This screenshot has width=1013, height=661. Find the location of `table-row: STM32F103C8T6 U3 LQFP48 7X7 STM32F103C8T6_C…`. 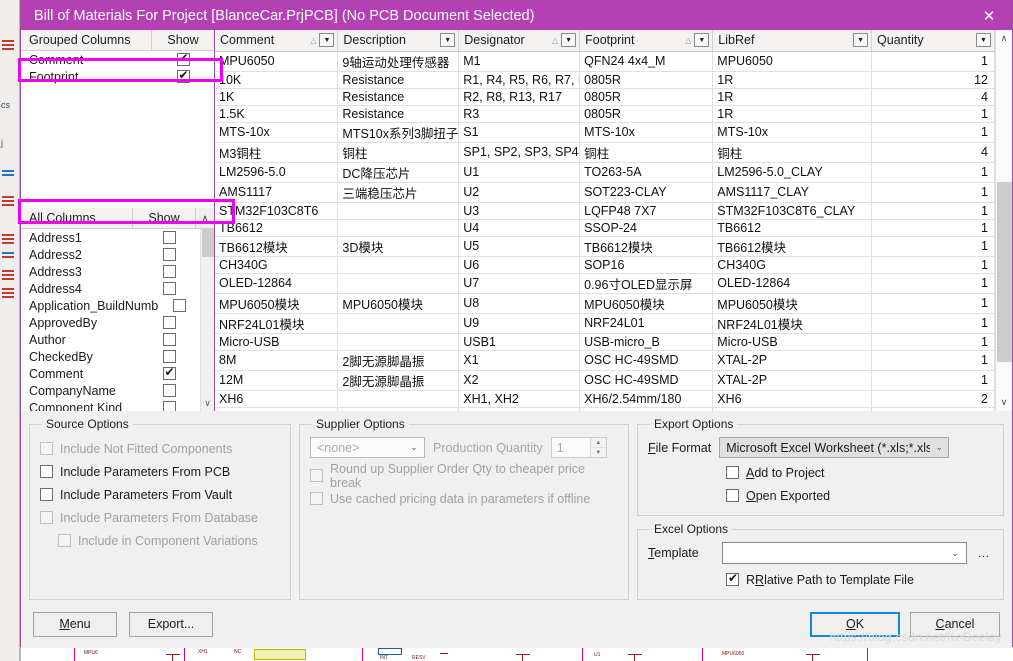

table-row: STM32F103C8T6 U3 LQFP48 7X7 STM32F103C8T6_C… is located at coordinates (605, 211).